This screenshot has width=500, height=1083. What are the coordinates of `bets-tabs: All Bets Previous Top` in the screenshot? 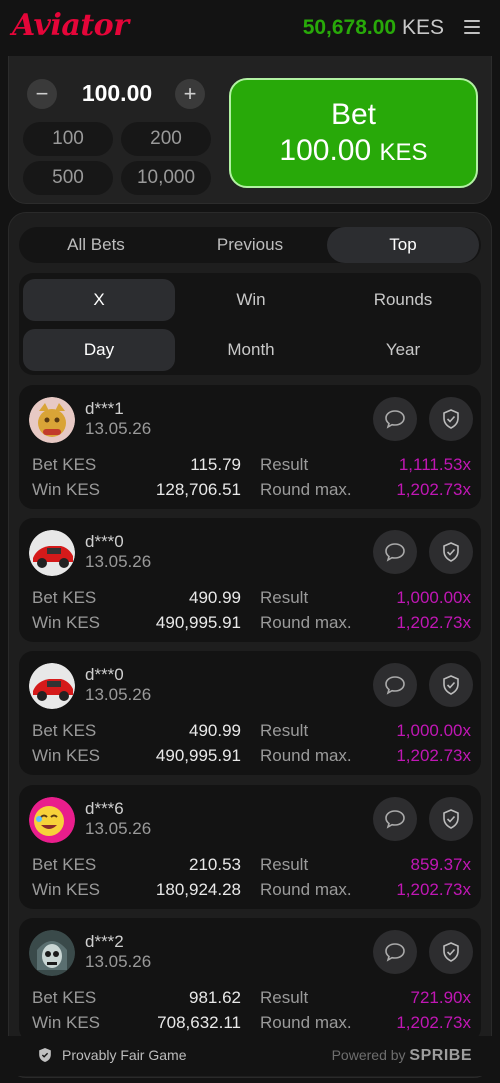 It's located at (250, 245).